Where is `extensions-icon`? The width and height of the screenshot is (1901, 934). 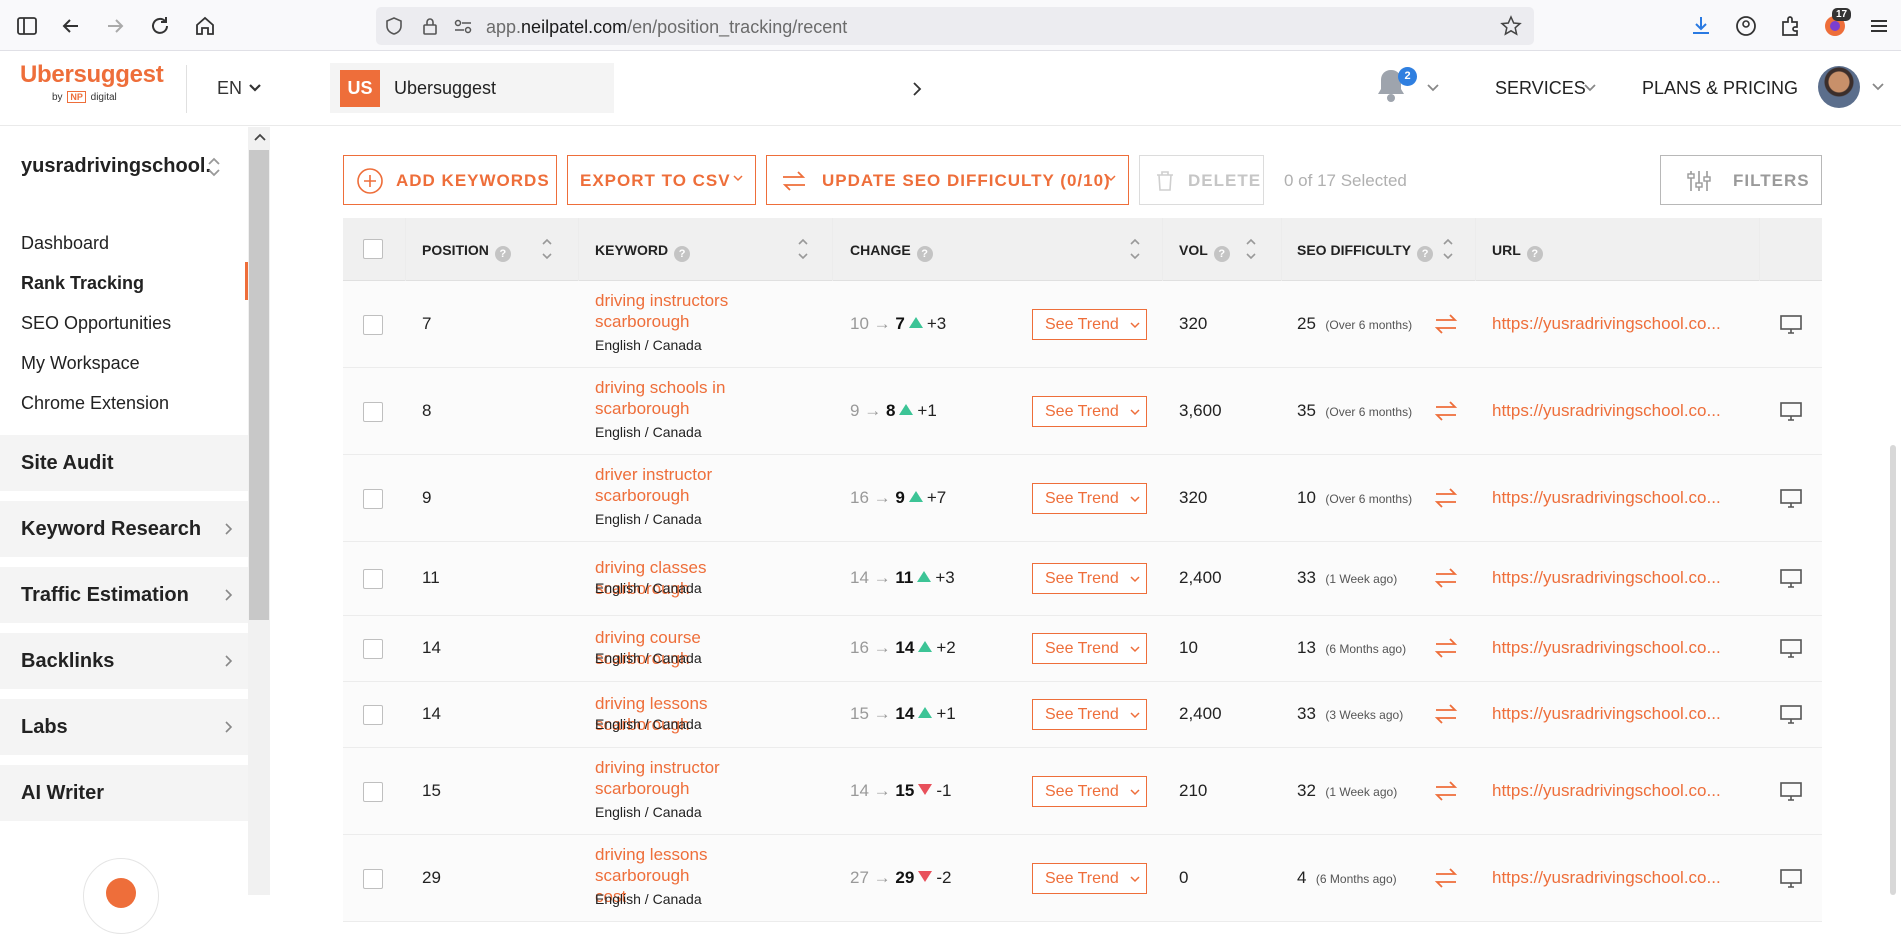
extensions-icon is located at coordinates (1790, 26).